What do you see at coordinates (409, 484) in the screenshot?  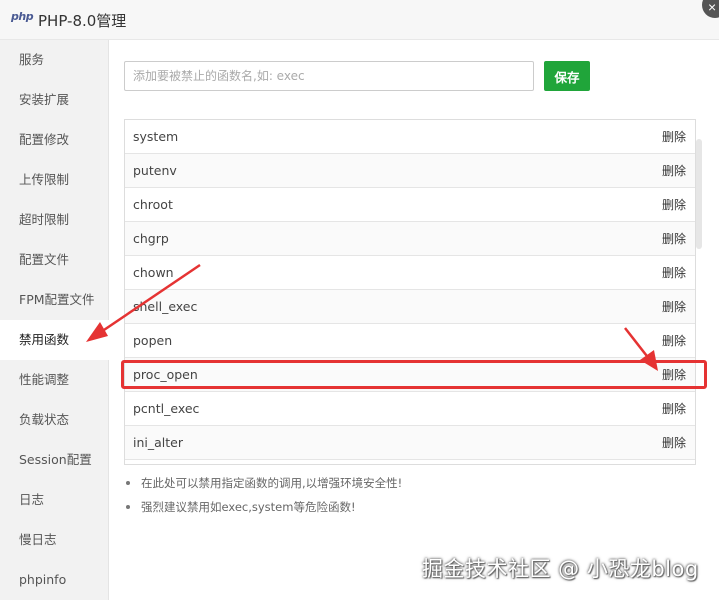 I see `tip-item: 在此处可以禁用指定函数的调用,以增强环境安全性!` at bounding box center [409, 484].